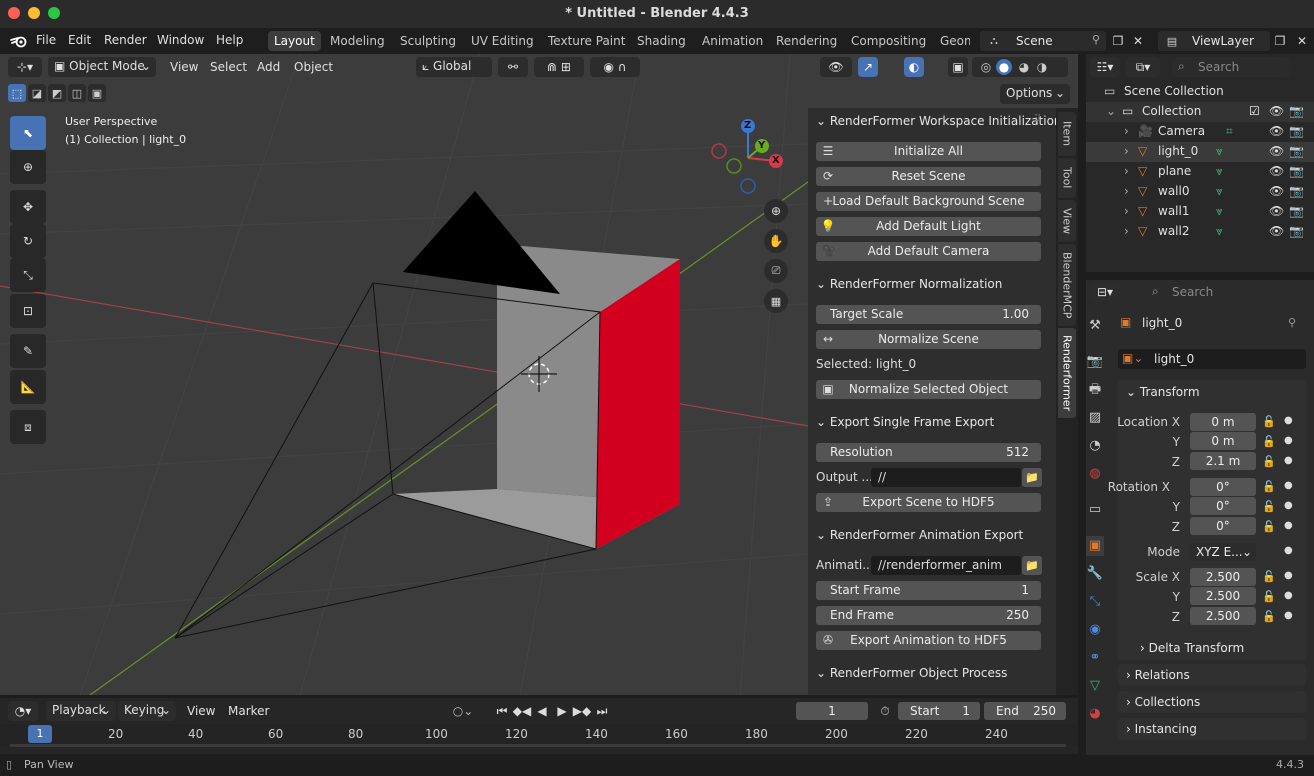  Describe the element at coordinates (1067, 178) in the screenshot. I see `tab-tool: Tool` at that location.